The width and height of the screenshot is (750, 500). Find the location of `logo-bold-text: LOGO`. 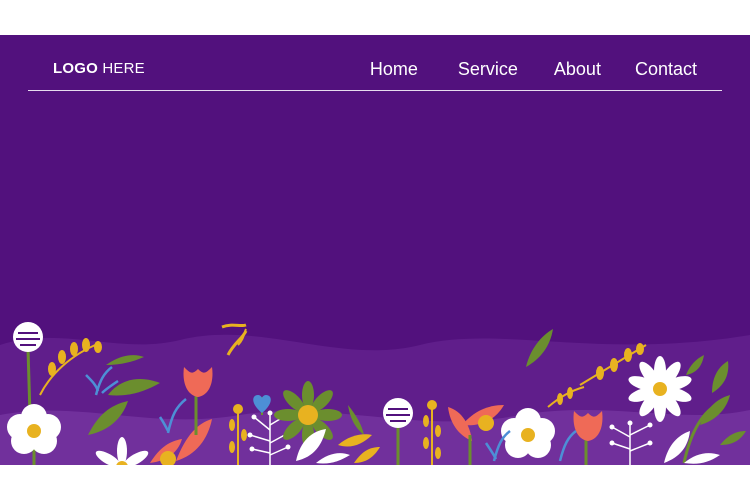

logo-bold-text: LOGO is located at coordinates (75, 68).